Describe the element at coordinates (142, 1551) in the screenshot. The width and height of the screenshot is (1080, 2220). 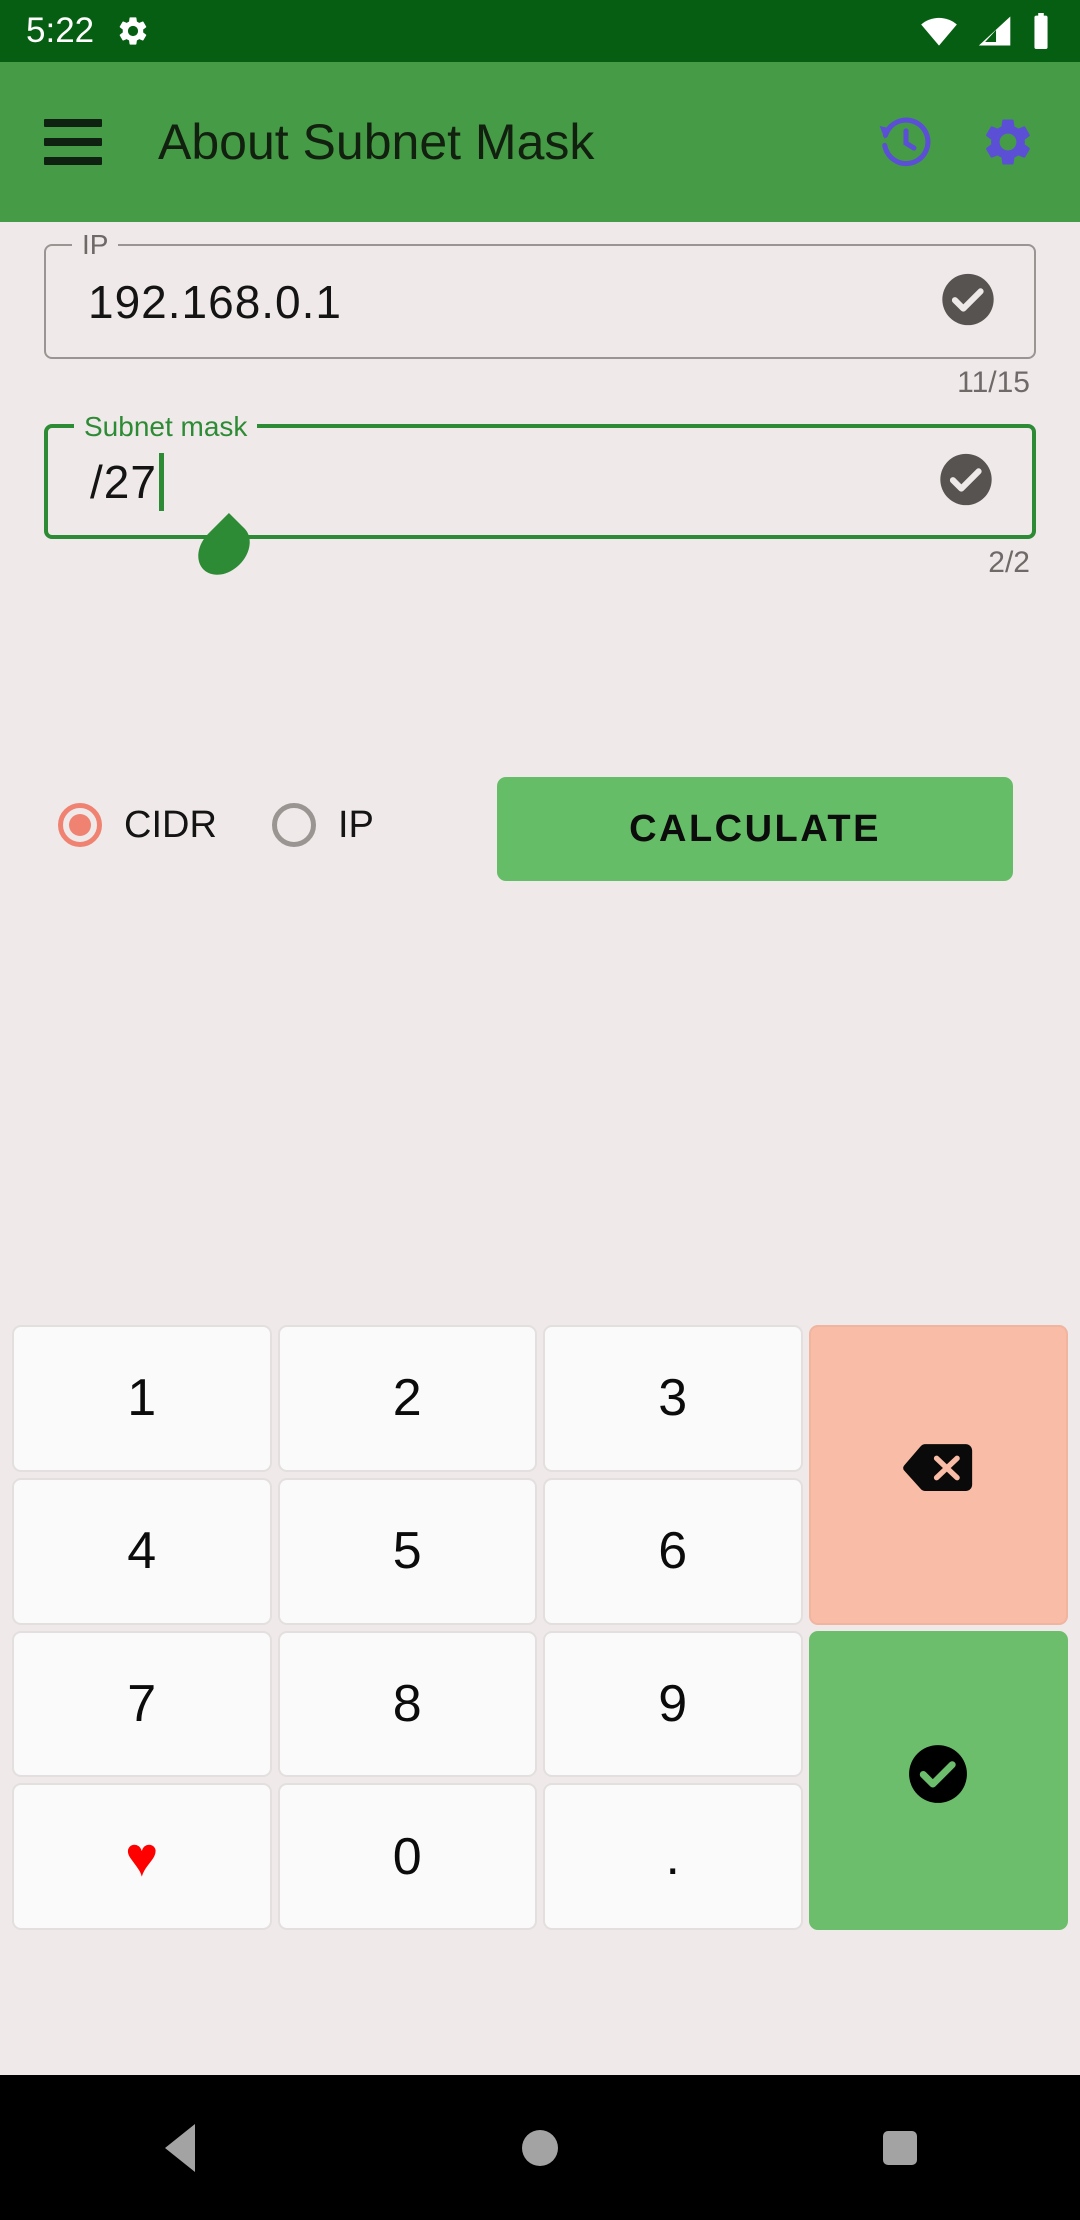
I see `key-4: 4` at that location.